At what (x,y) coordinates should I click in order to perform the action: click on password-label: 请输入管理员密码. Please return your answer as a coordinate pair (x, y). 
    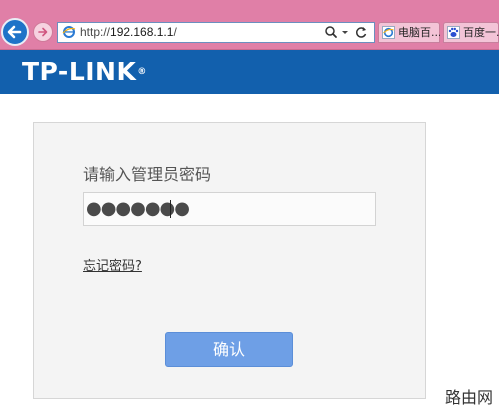
    Looking at the image, I should click on (147, 174).